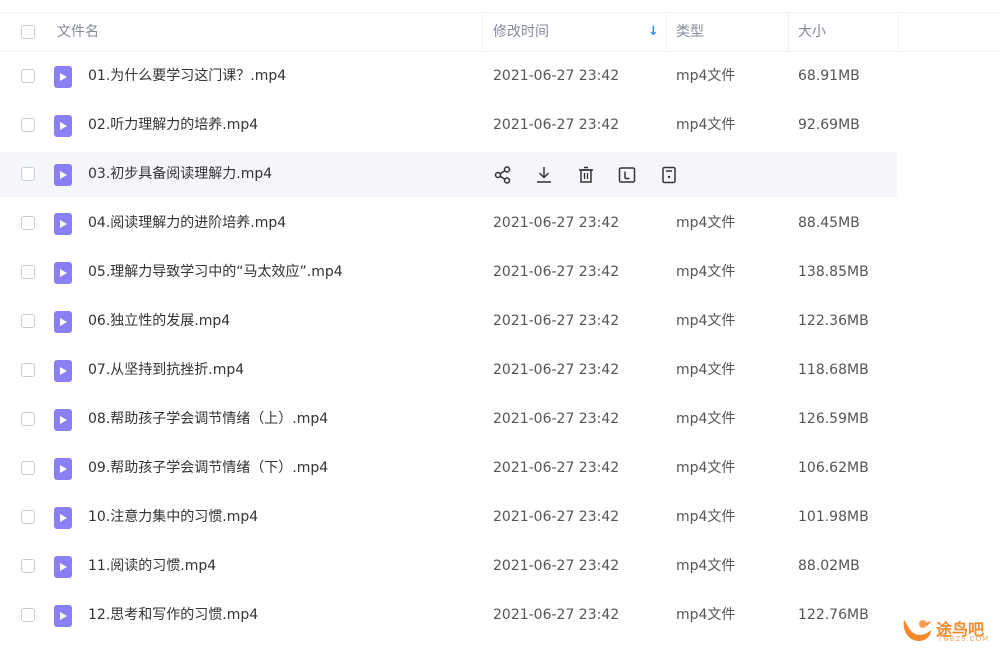  Describe the element at coordinates (187, 223) in the screenshot. I see `file-name-link: 04.阅读理解力的进阶培养.mp4` at that location.